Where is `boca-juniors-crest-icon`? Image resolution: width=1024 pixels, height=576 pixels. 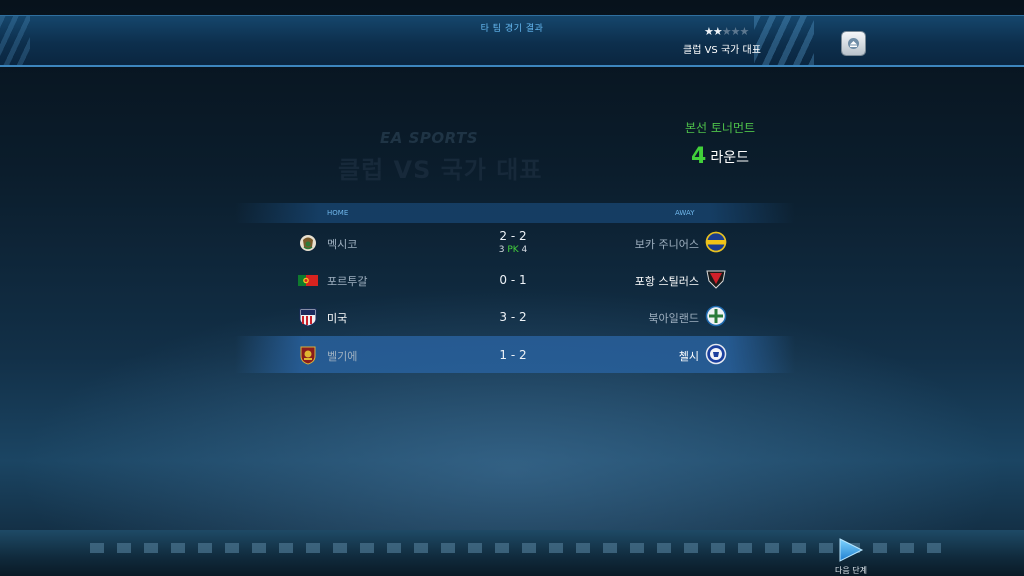 boca-juniors-crest-icon is located at coordinates (716, 242).